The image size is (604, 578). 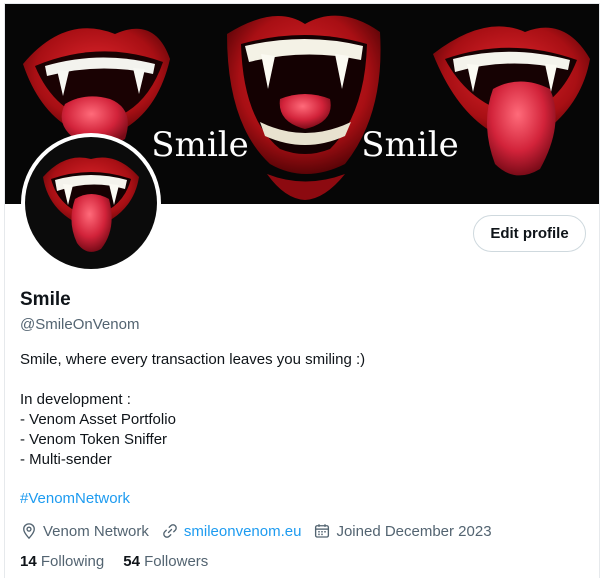 I want to click on avatar, so click(x=91, y=203).